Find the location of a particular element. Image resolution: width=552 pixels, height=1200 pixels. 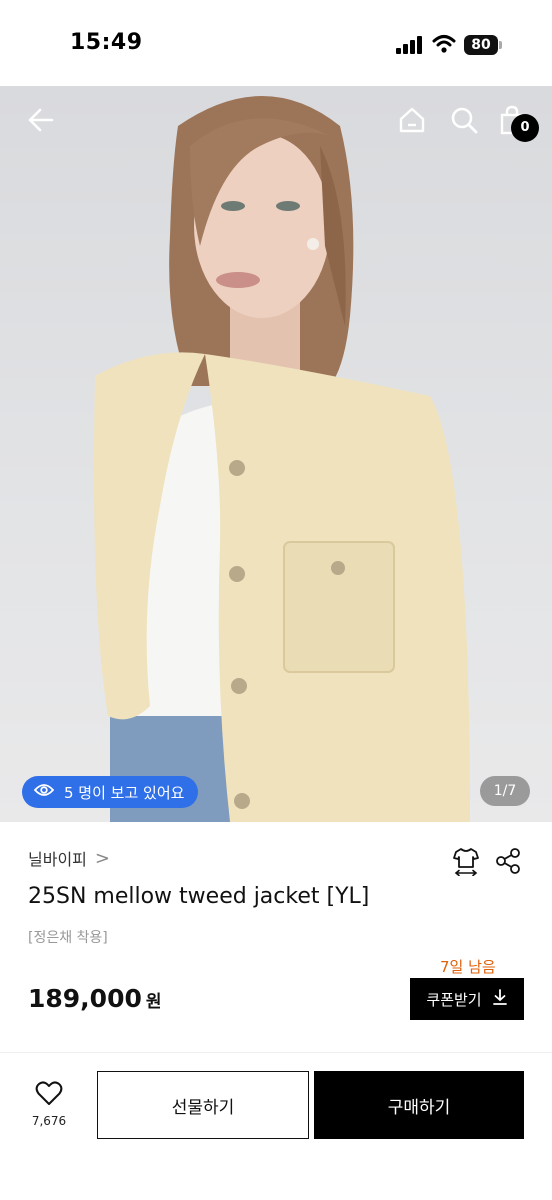

gift-button: 선물하기 is located at coordinates (203, 1105).